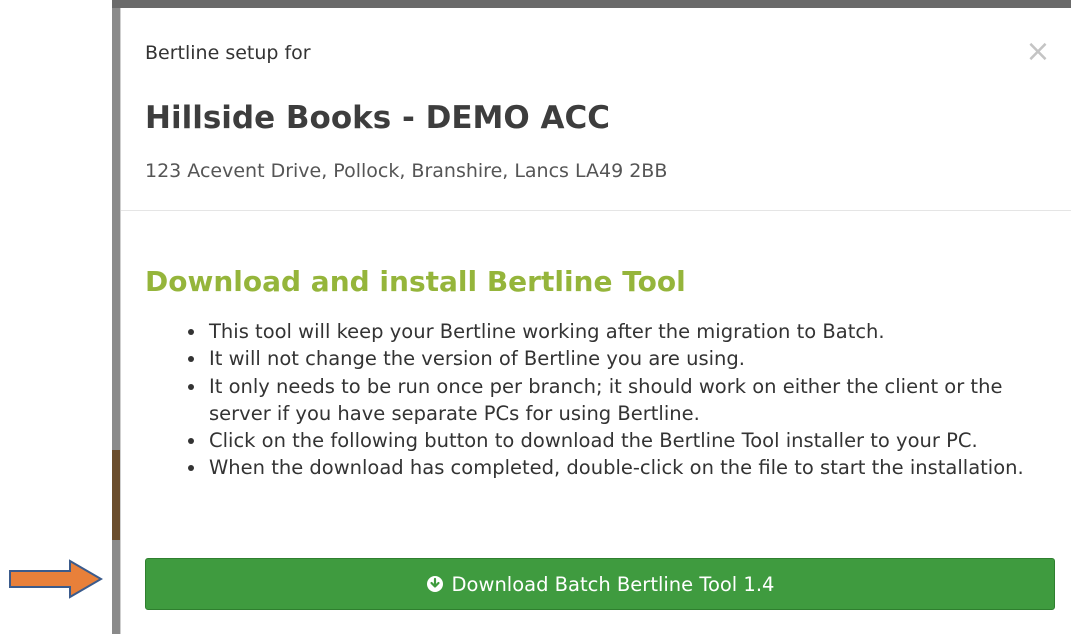 The image size is (1071, 634). I want to click on download-button: Download Batch Bertline Tool 1.4, so click(600, 584).